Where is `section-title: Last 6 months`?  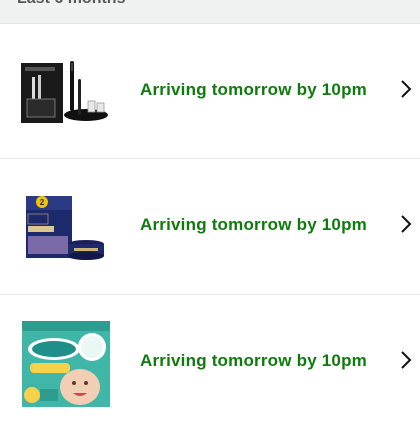
section-title: Last 6 months is located at coordinates (71, 4).